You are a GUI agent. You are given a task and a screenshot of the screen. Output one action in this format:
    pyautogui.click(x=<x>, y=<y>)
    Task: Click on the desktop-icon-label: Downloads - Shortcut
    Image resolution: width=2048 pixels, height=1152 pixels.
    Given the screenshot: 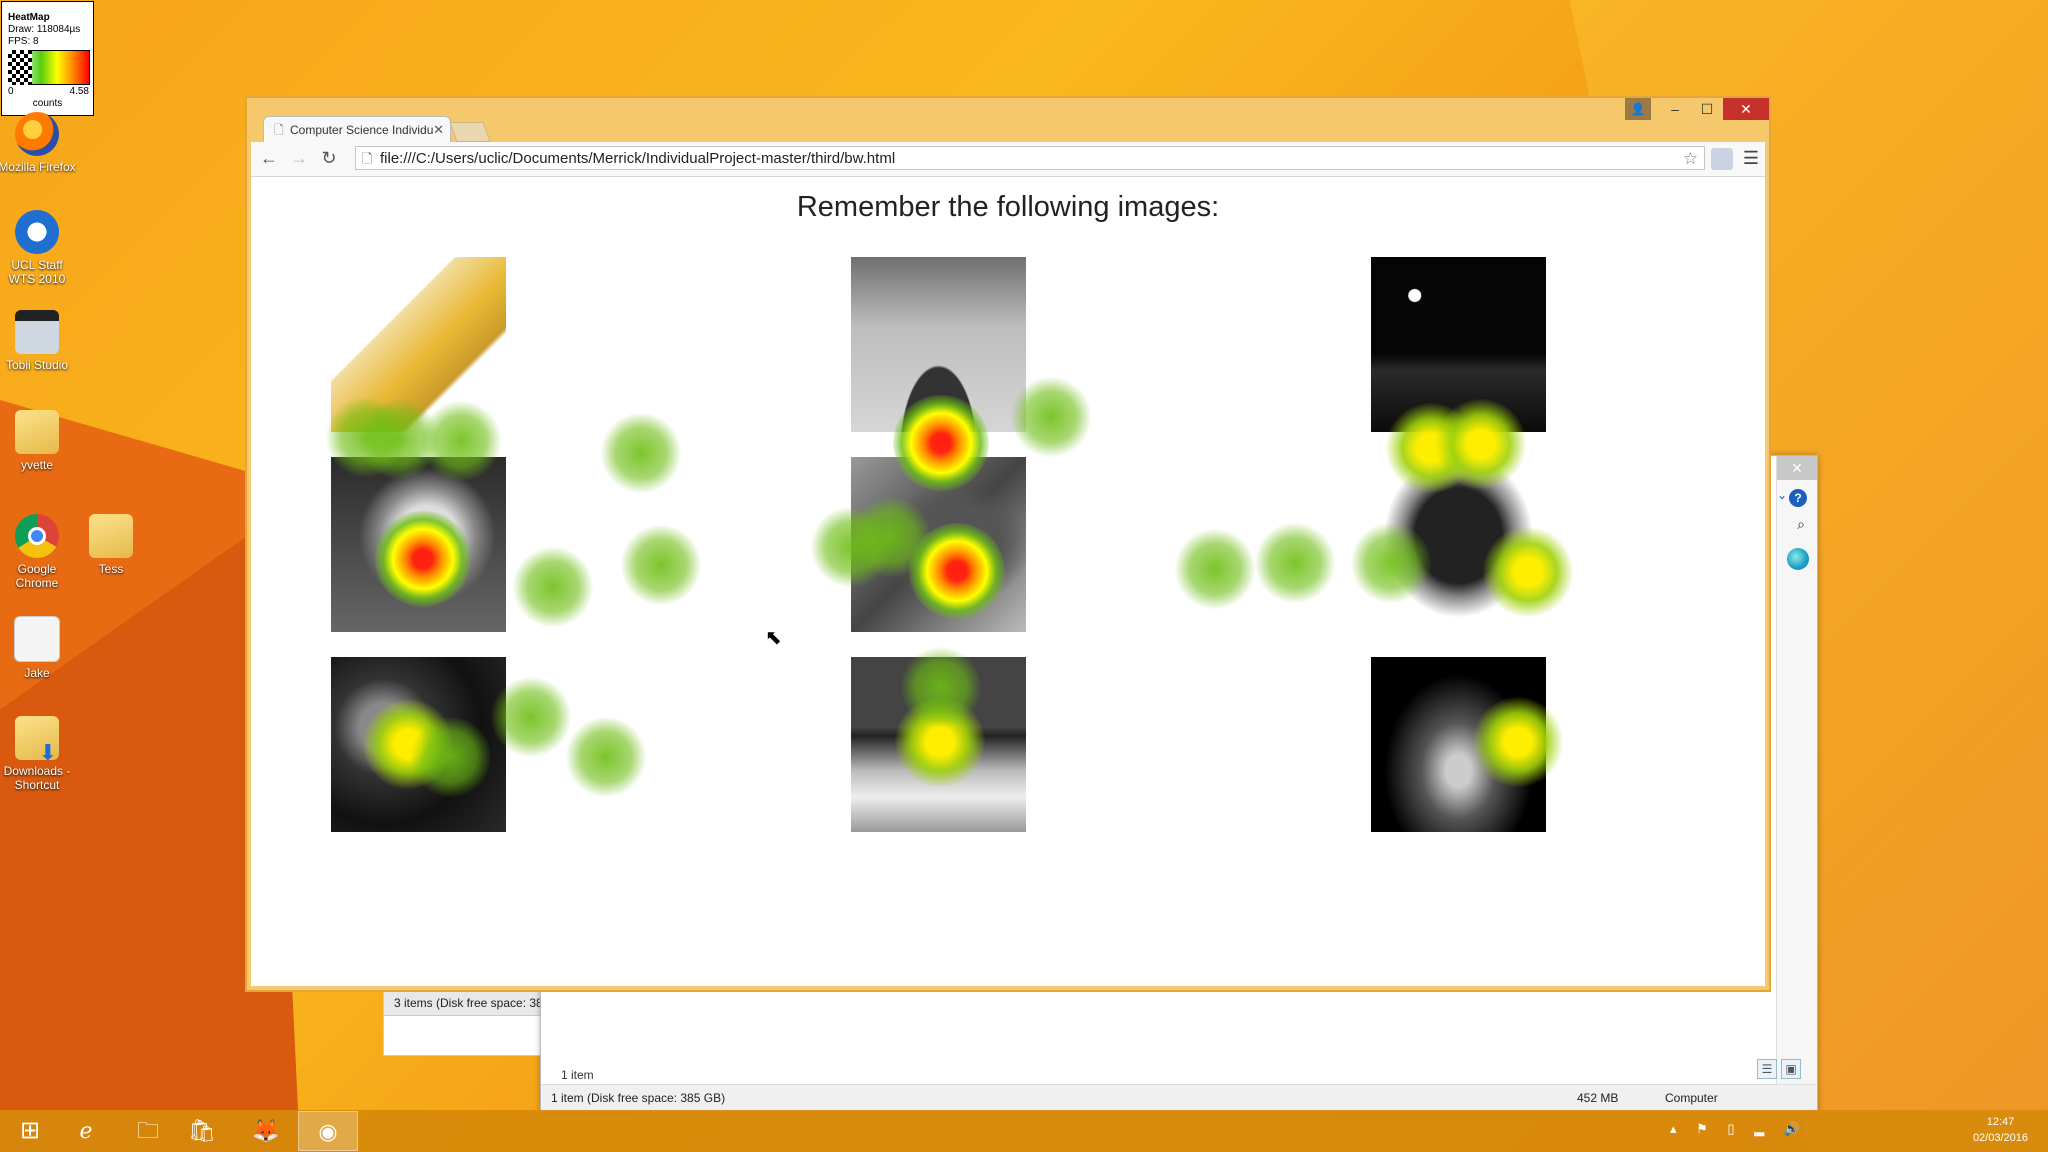 What is the action you would take?
    pyautogui.click(x=37, y=778)
    